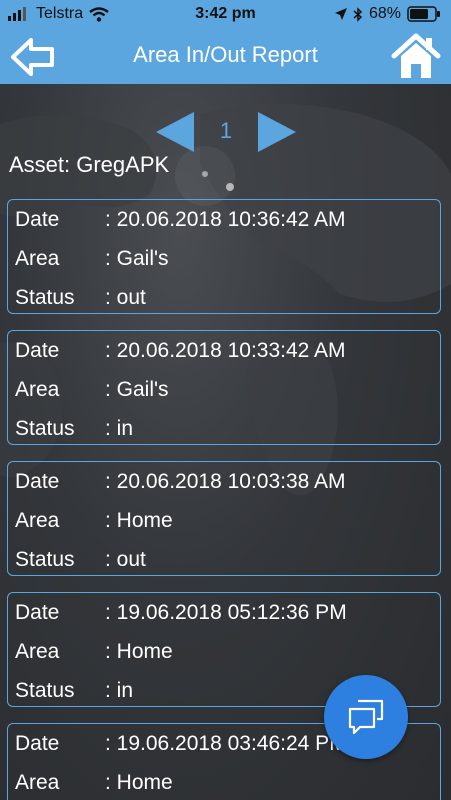 This screenshot has width=451, height=800. Describe the element at coordinates (225, 350) in the screenshot. I see `date-value: : 20.06.2018 10:33:42 AM` at that location.